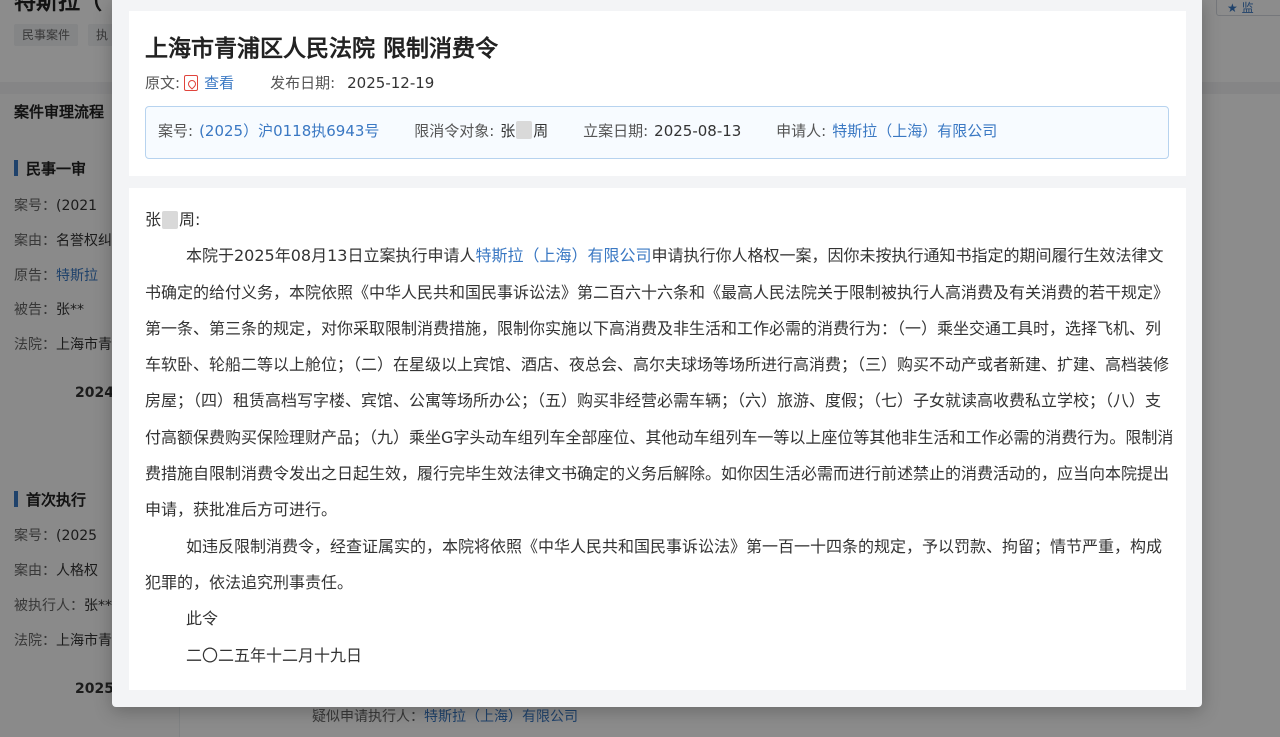 The image size is (1280, 737). Describe the element at coordinates (322, 49) in the screenshot. I see `document-title: 上海市青浦区人民法院 限制消费令` at that location.